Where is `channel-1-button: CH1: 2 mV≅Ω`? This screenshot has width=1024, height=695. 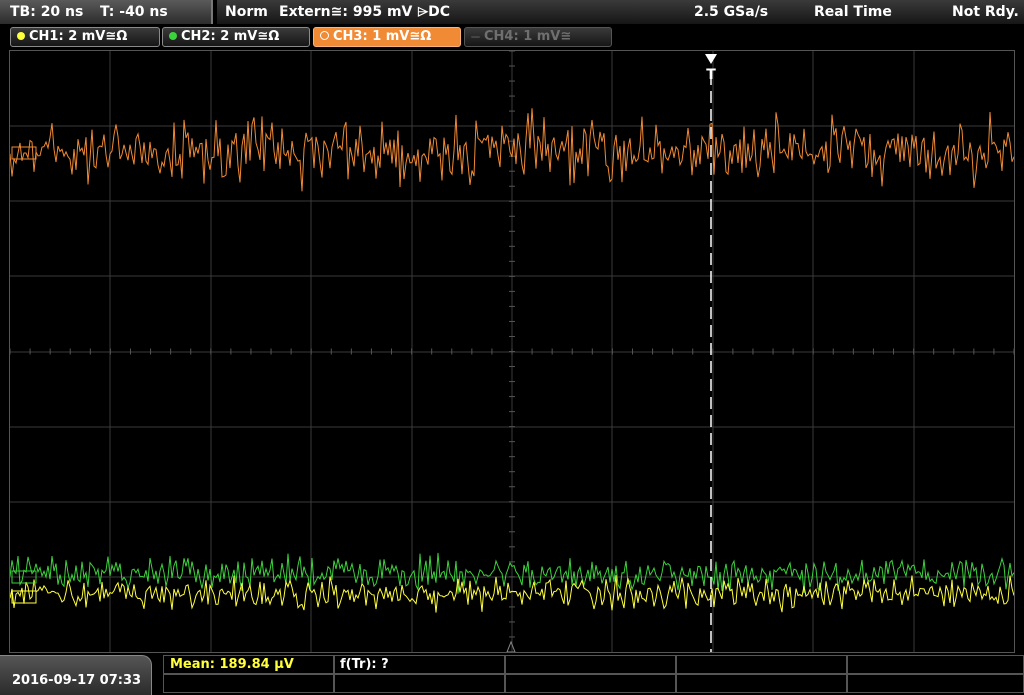 channel-1-button: CH1: 2 mV≅Ω is located at coordinates (85, 37).